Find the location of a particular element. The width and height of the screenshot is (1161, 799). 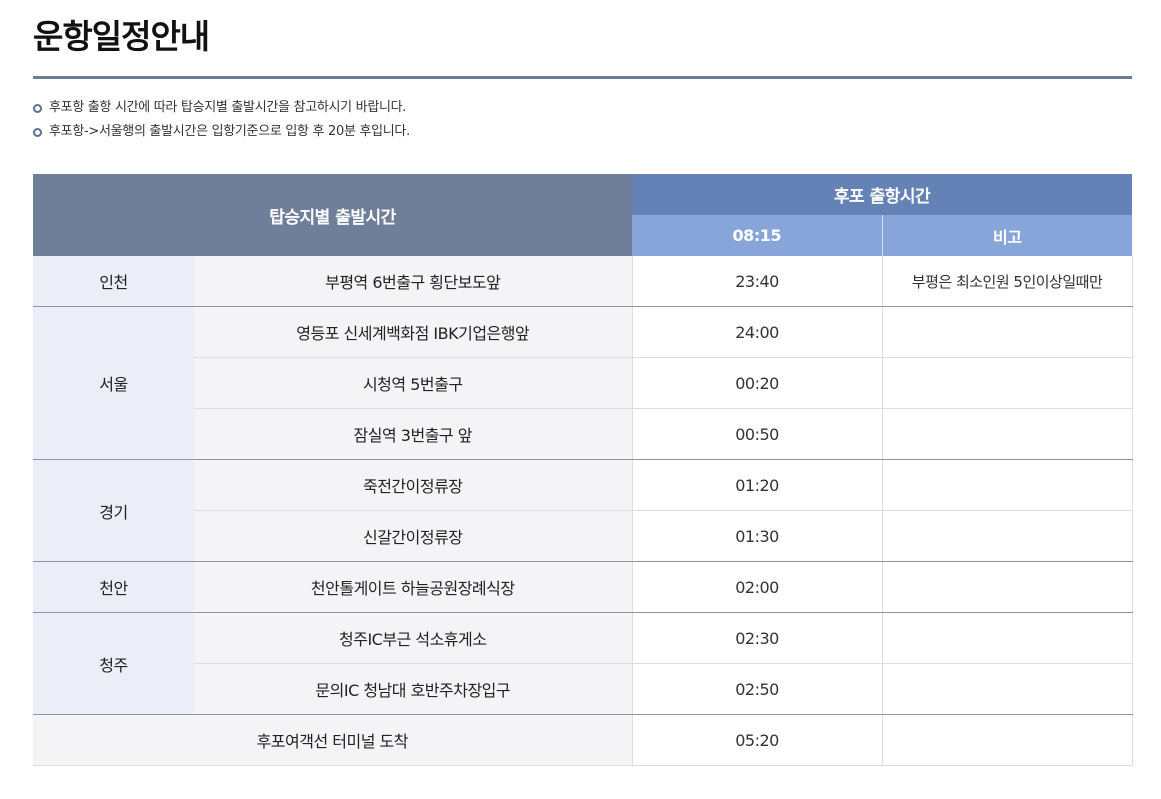

stop-cell: 청주IC부근 석소휴게소 is located at coordinates (413, 638).